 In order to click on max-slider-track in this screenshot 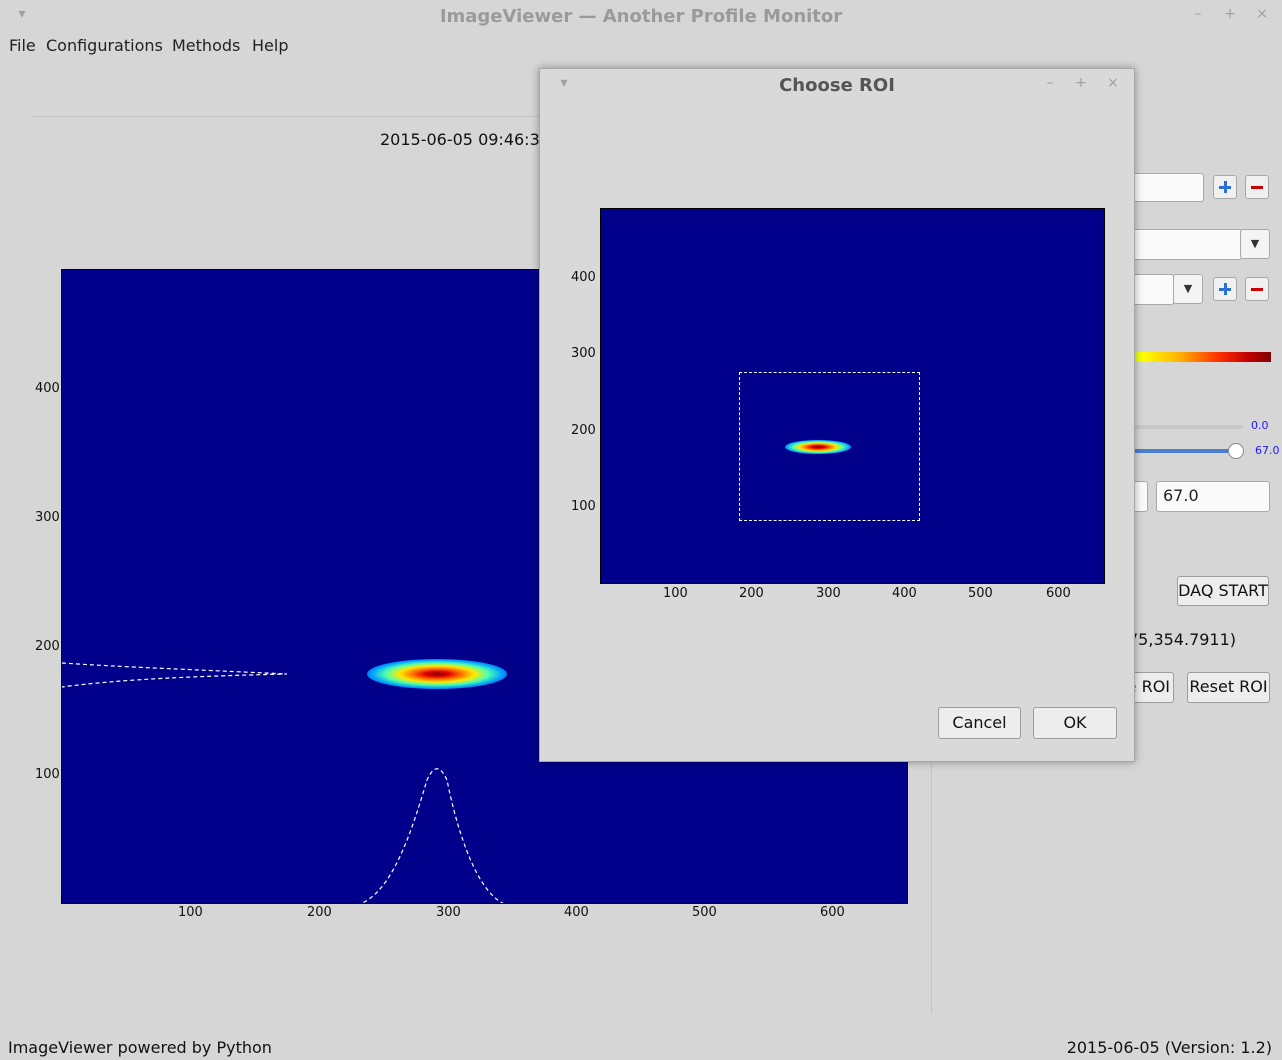, I will do `click(1178, 451)`.